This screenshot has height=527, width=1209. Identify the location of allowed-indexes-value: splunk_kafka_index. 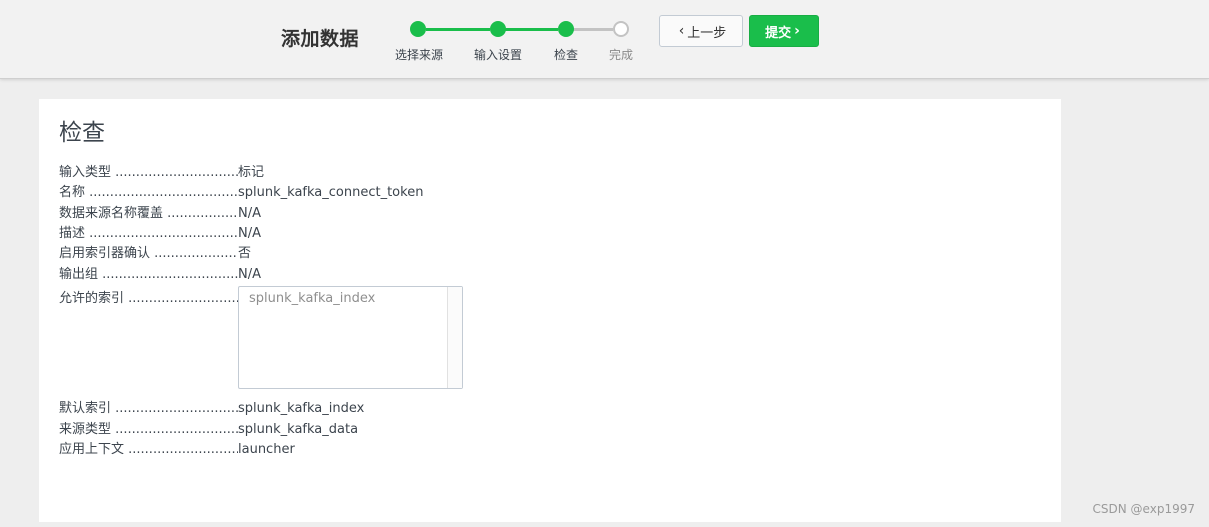
(312, 298).